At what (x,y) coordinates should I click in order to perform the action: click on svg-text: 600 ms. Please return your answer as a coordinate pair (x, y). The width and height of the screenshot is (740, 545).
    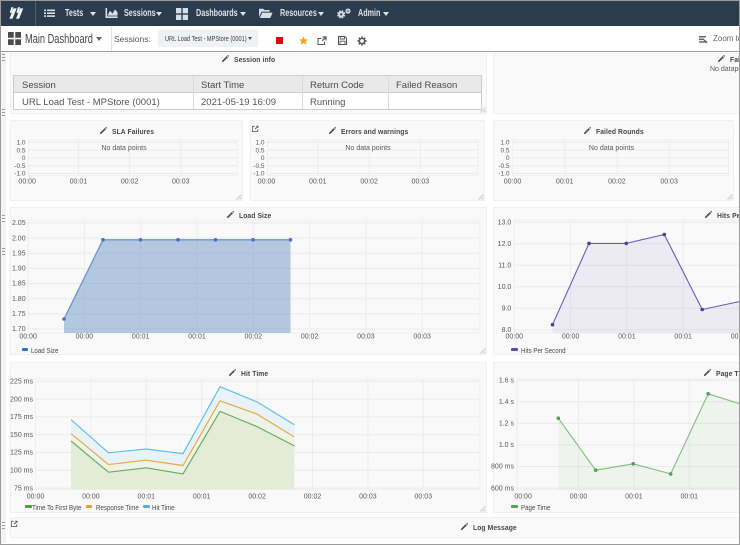
    Looking at the image, I should click on (502, 488).